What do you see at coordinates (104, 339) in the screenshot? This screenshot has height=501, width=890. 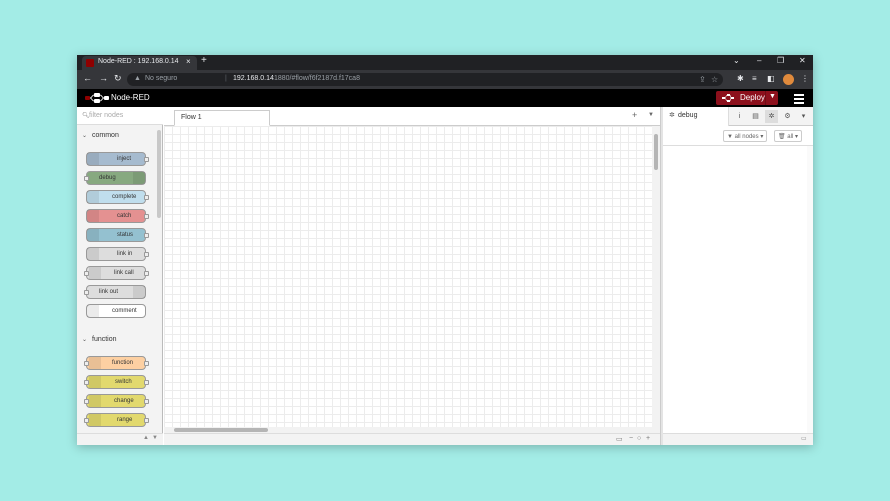 I see `category-label: function` at bounding box center [104, 339].